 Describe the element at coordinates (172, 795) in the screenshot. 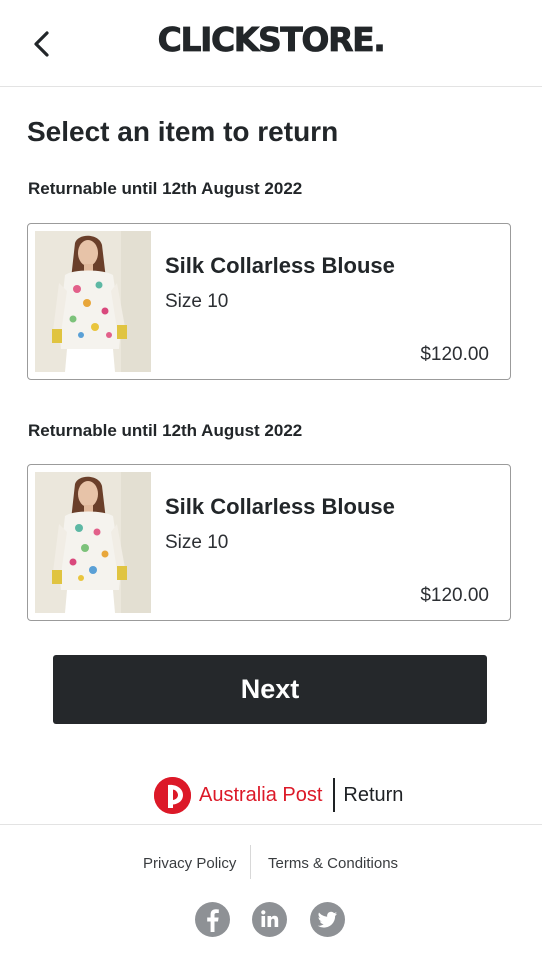

I see `australia-post-icon` at that location.